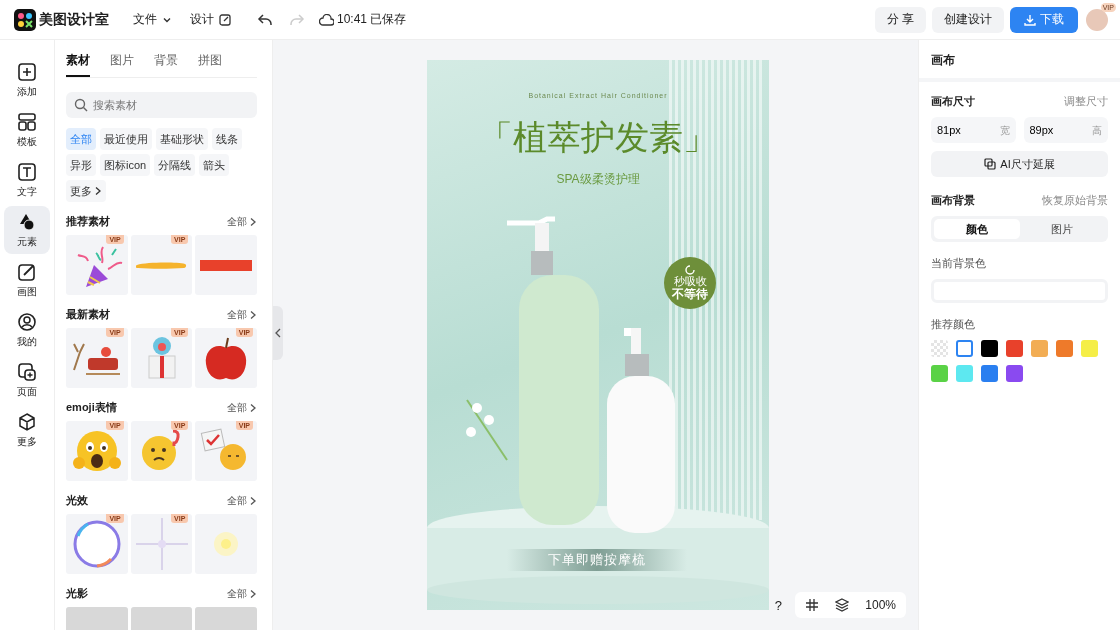 The image size is (1120, 630). What do you see at coordinates (690, 281) in the screenshot?
I see `badge-text: 秒吸收` at bounding box center [690, 281].